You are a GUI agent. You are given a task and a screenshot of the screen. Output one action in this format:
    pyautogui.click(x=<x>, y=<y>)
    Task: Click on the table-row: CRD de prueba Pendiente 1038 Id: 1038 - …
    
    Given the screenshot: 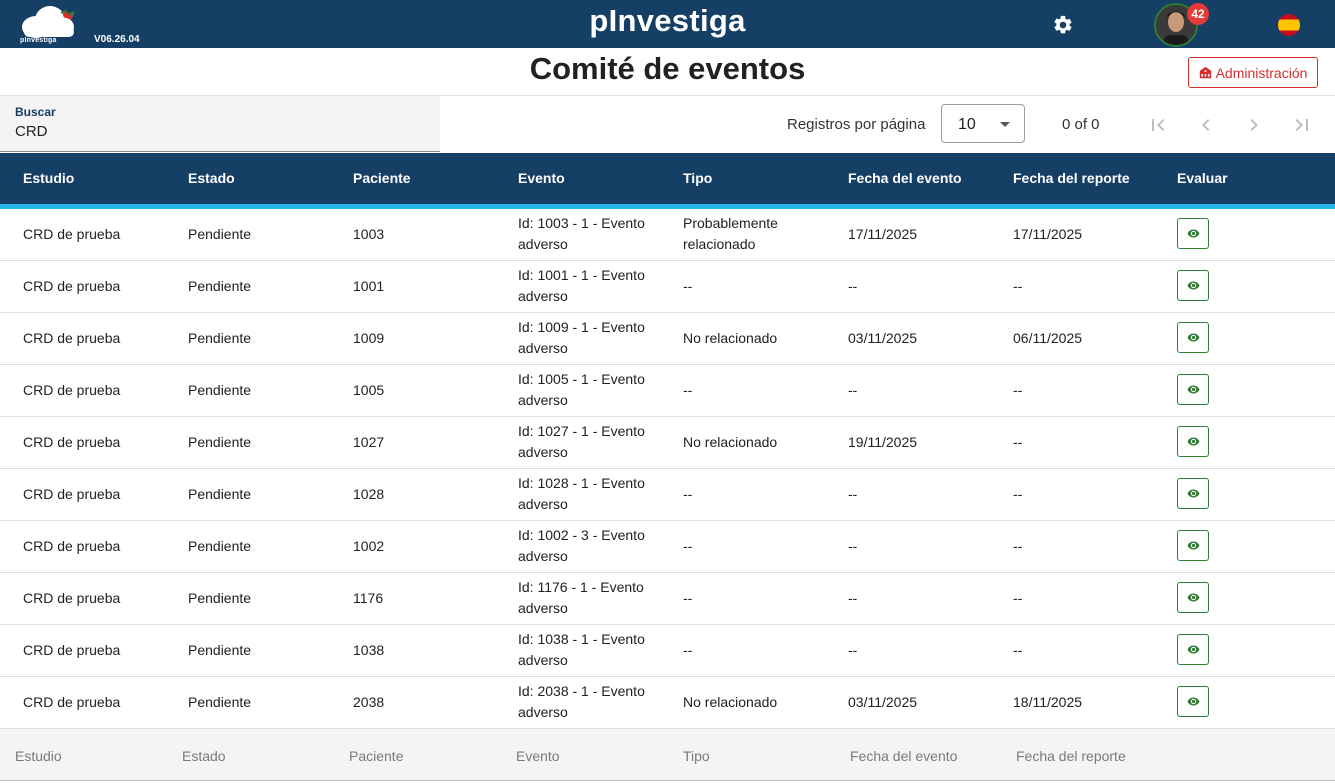 What is the action you would take?
    pyautogui.click(x=667, y=651)
    